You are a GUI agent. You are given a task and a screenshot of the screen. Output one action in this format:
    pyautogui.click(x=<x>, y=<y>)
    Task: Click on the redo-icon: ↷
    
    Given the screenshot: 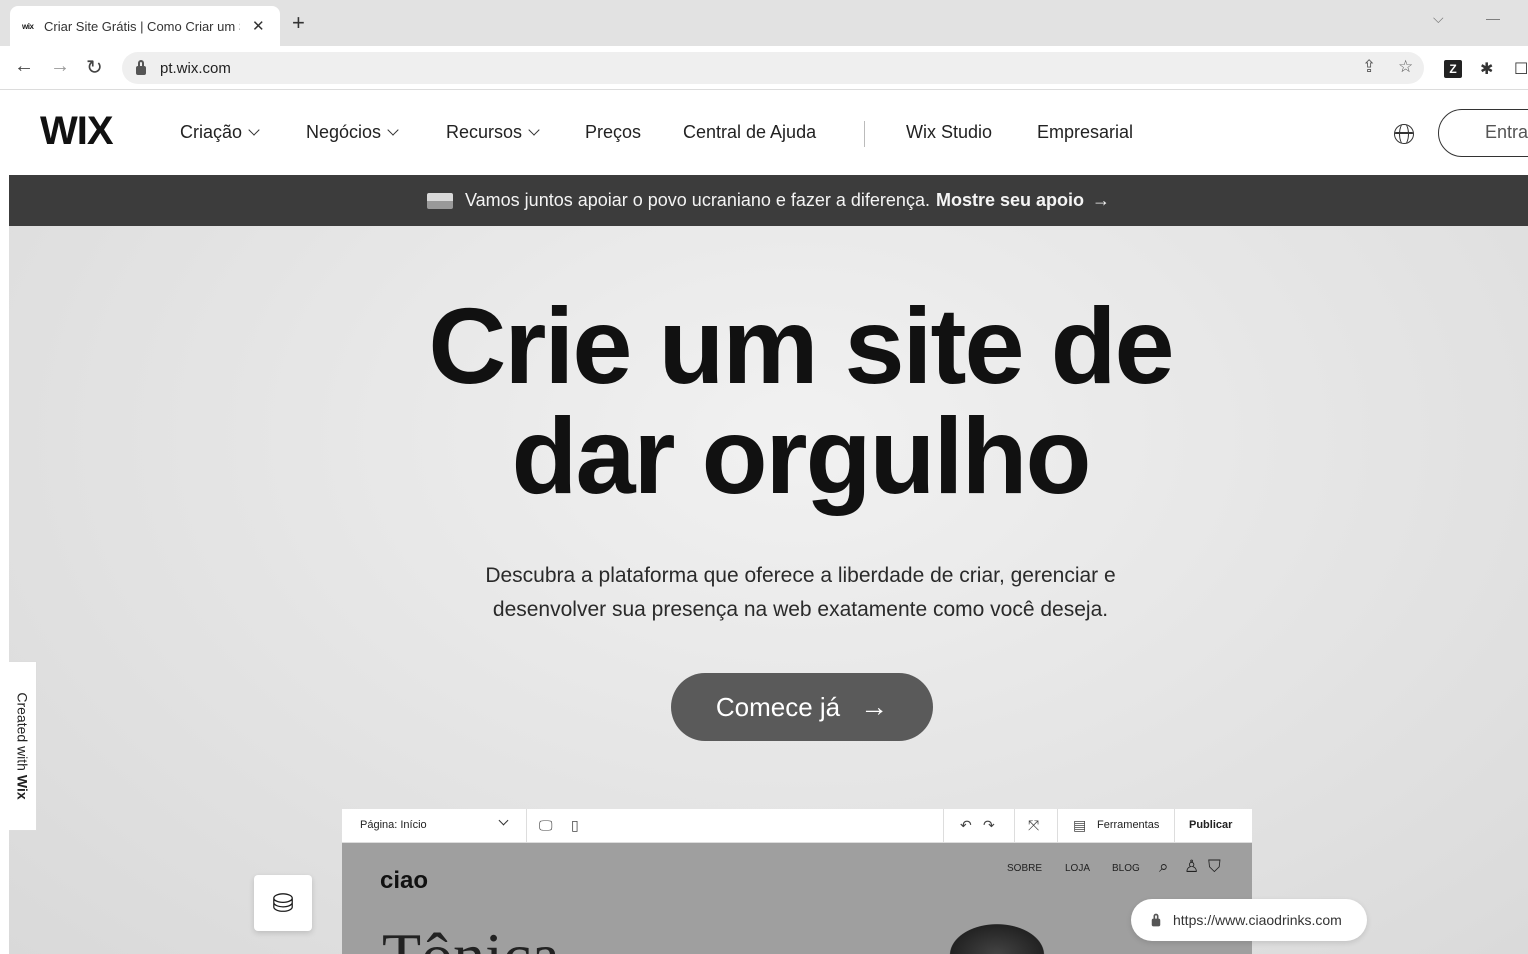 What is the action you would take?
    pyautogui.click(x=989, y=825)
    